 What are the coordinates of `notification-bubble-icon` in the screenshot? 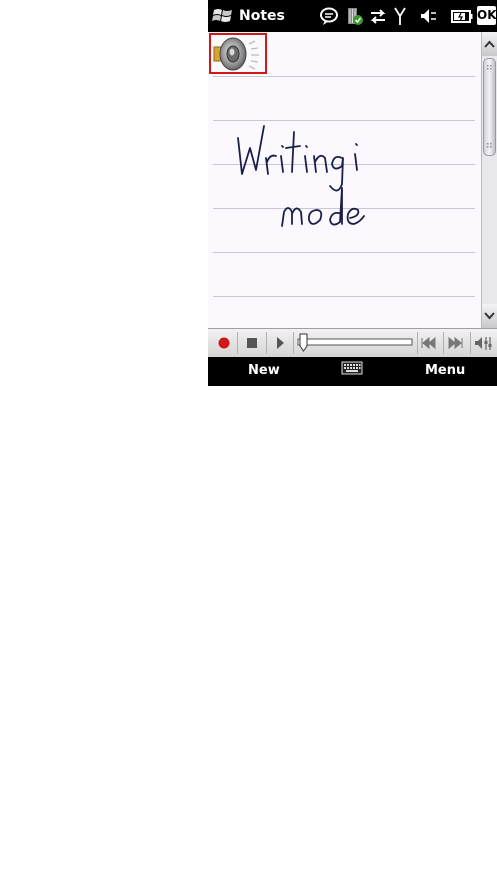 It's located at (329, 16).